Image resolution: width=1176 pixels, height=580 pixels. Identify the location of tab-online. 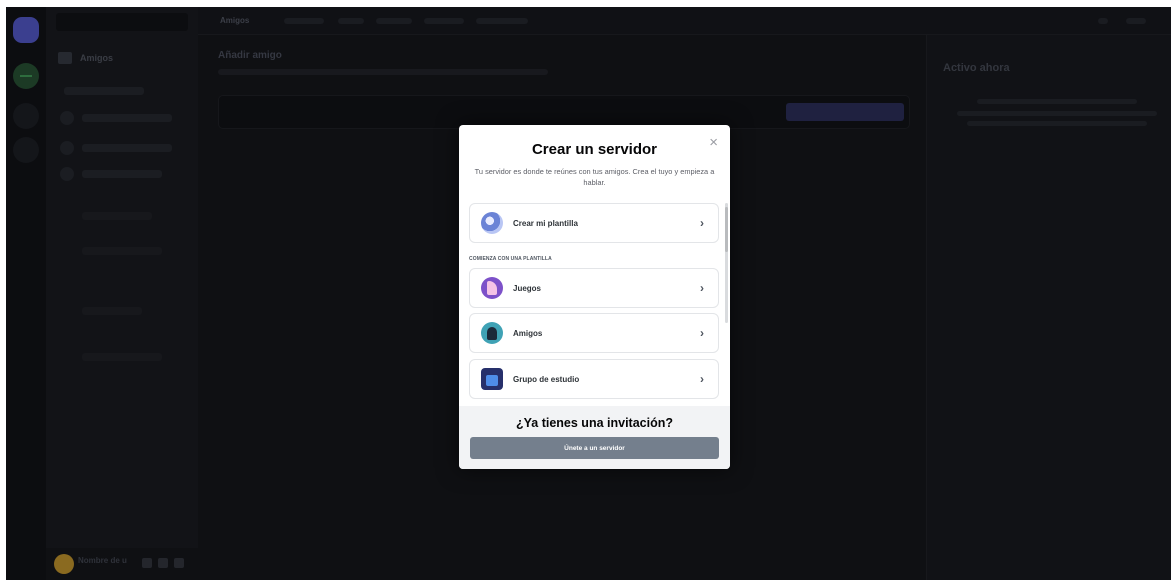
(304, 21).